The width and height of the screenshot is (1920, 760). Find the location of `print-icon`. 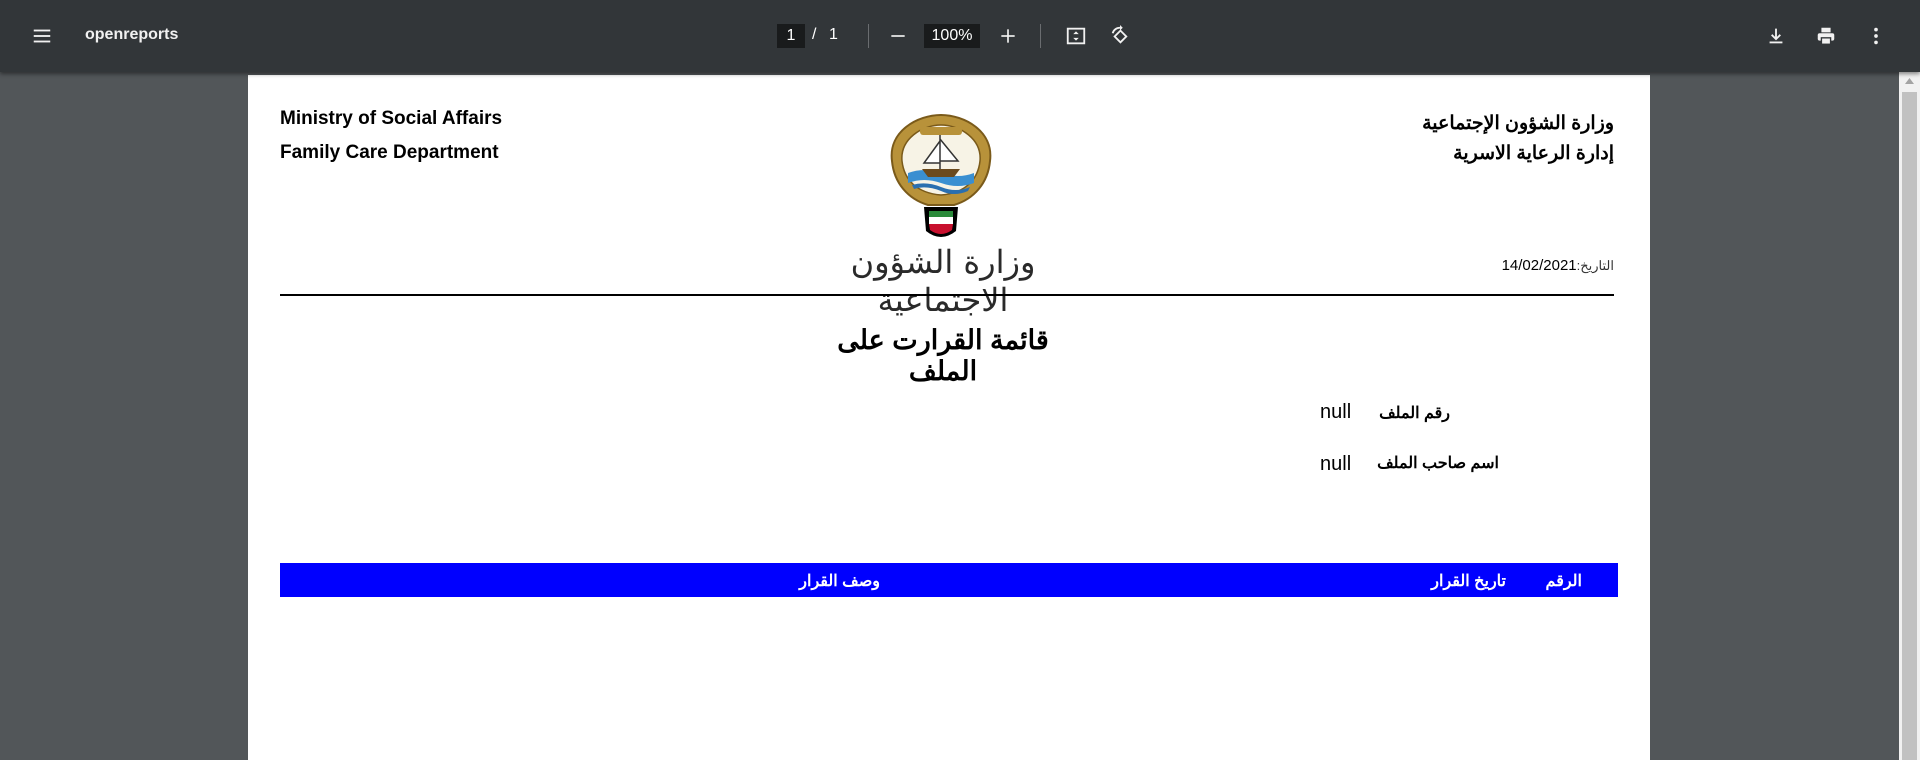

print-icon is located at coordinates (1826, 36).